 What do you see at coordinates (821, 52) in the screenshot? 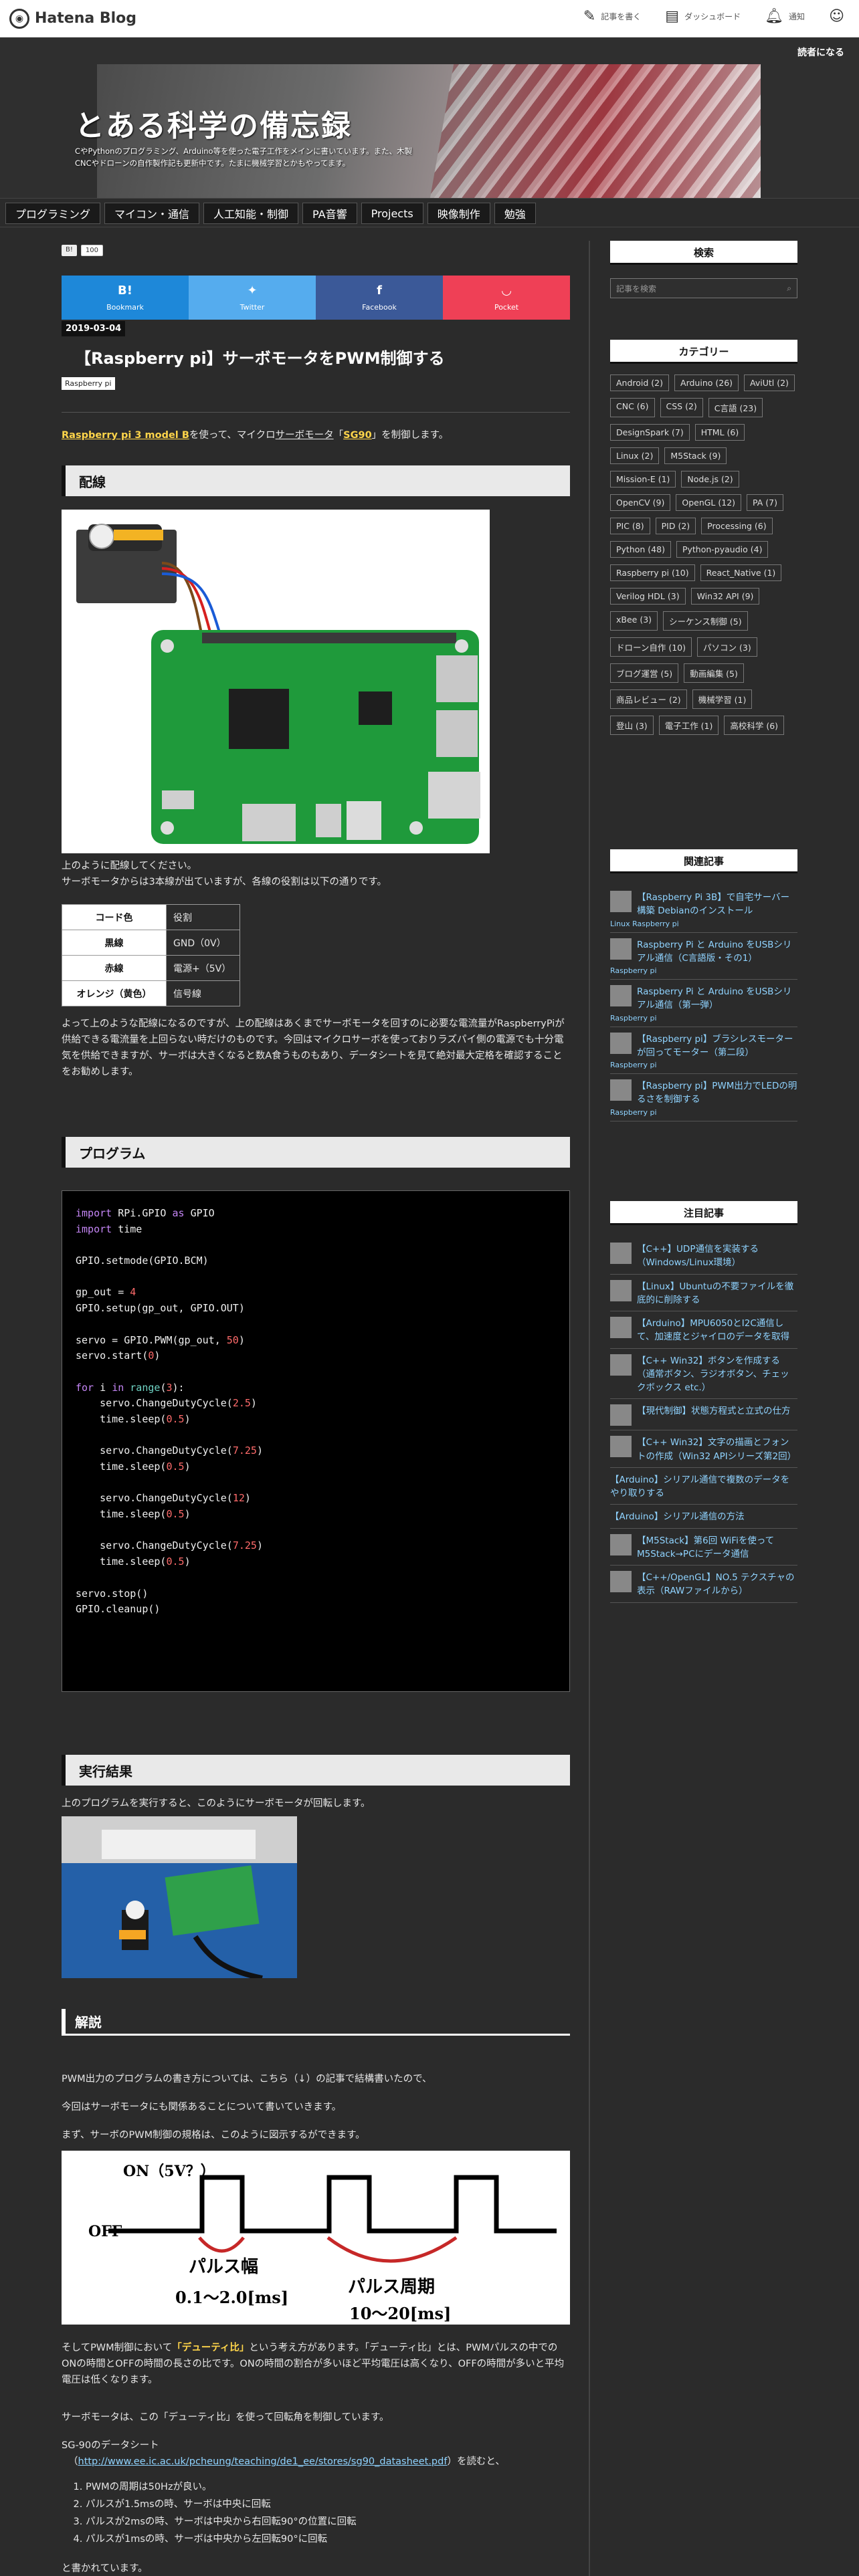
I see `subscribe-button: 読者になる` at bounding box center [821, 52].